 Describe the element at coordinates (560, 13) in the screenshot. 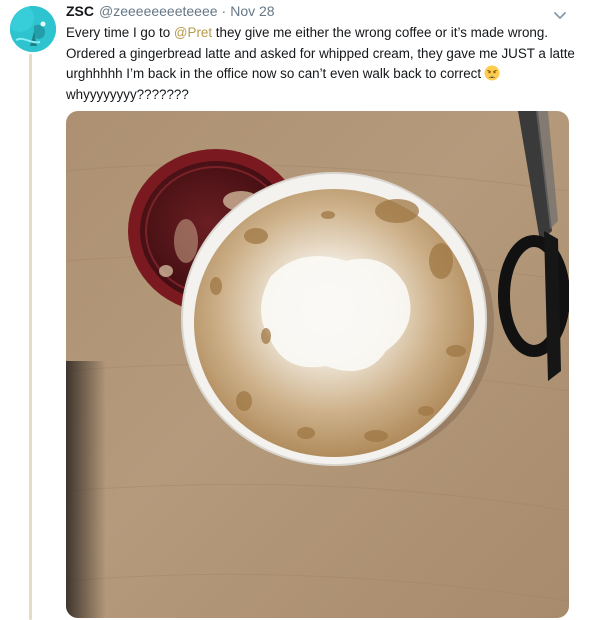

I see `chevron-down-icon` at that location.